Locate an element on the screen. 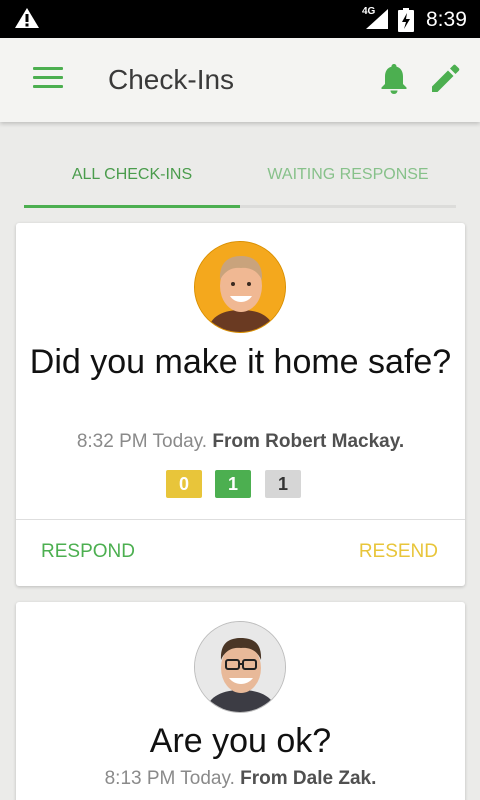 The height and width of the screenshot is (800, 480). tab-bar: ALL CHECK-INS WAITING RESPONSE is located at coordinates (240, 181).